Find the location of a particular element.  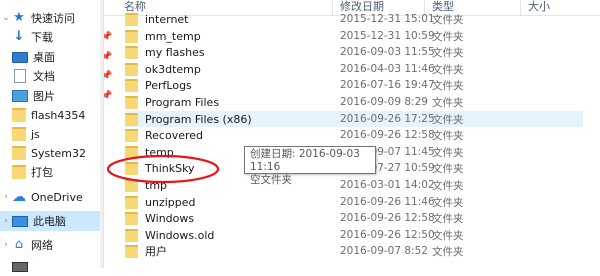

chevron-down-icon: ⌄ is located at coordinates (6, 18).